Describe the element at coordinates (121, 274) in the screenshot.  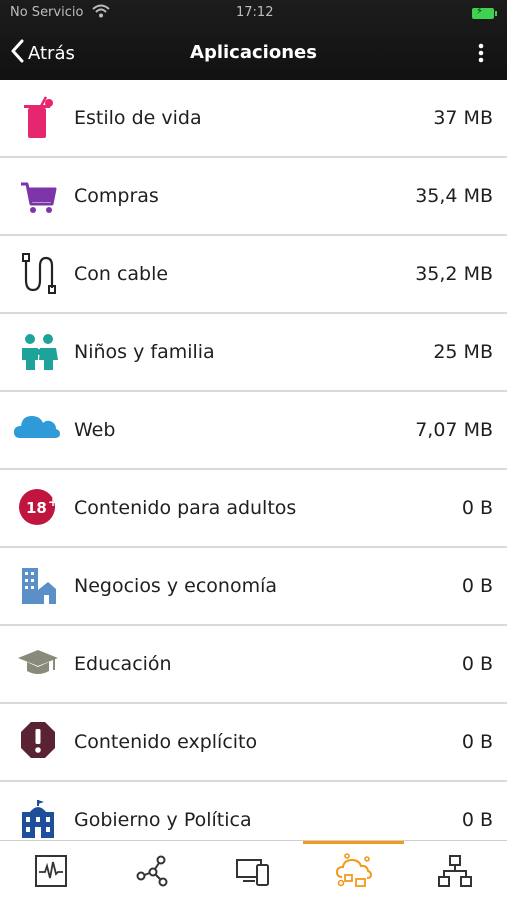
I see `category-label: Con cable` at that location.